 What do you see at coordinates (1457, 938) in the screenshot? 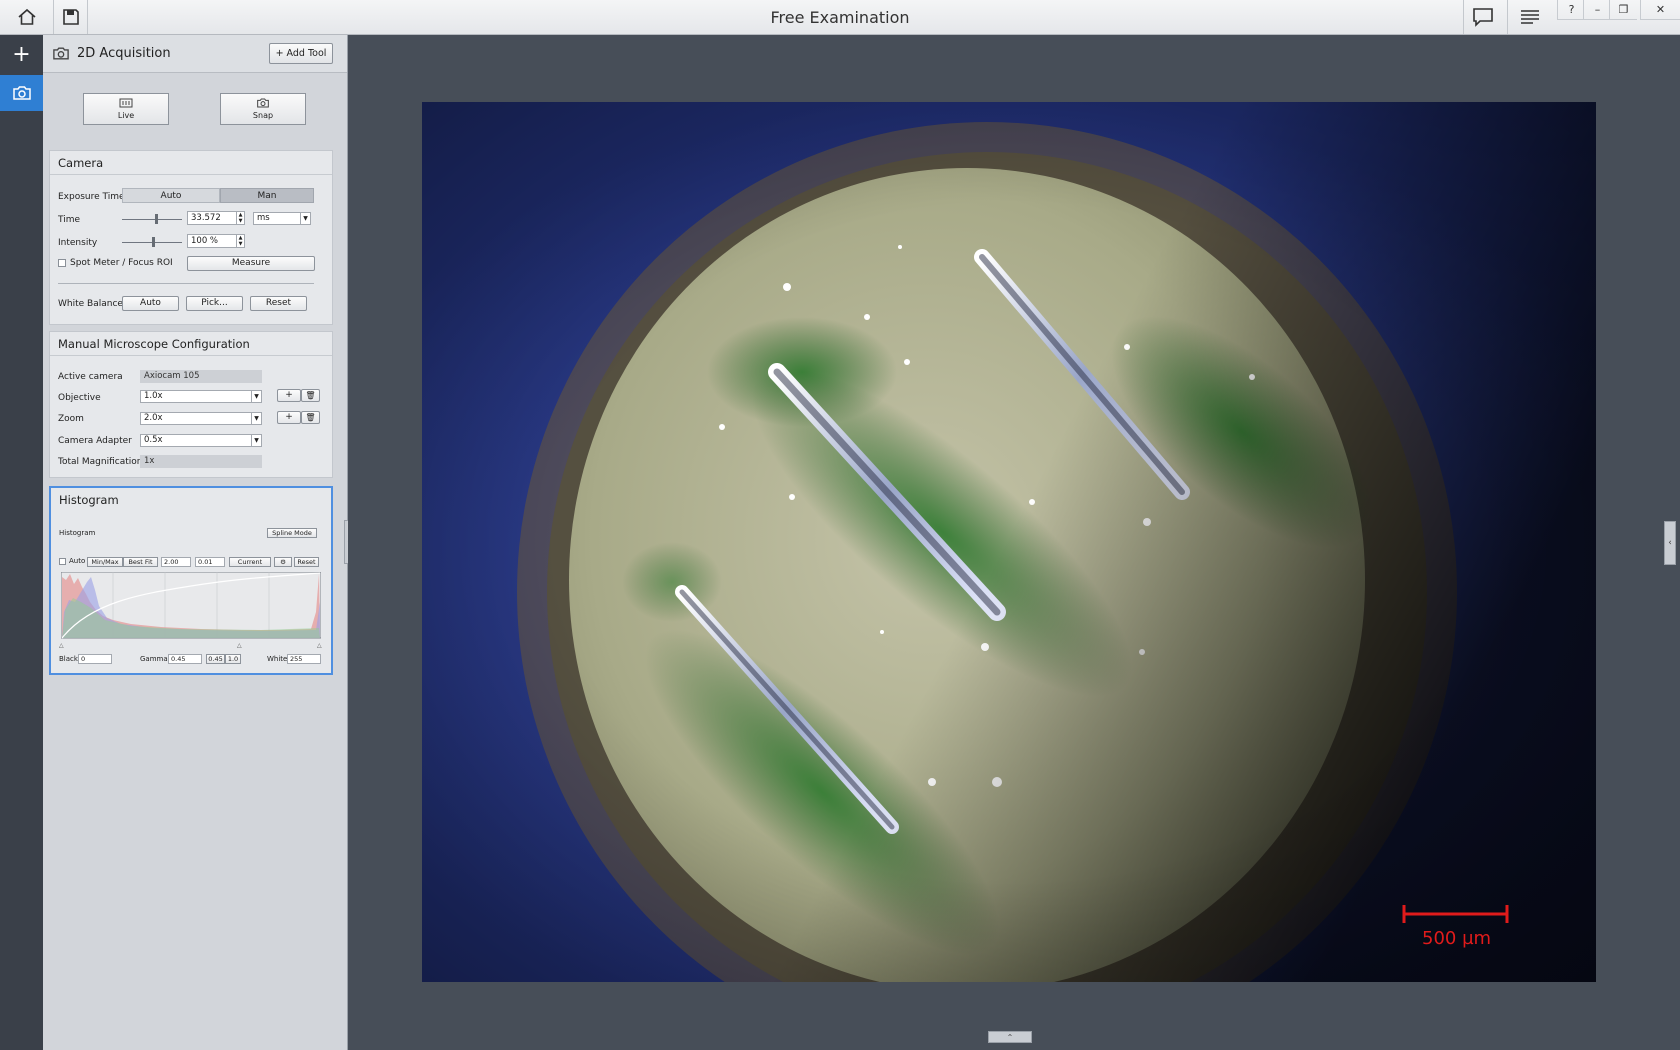
I see `scale-bar-label: 500 µm` at bounding box center [1457, 938].